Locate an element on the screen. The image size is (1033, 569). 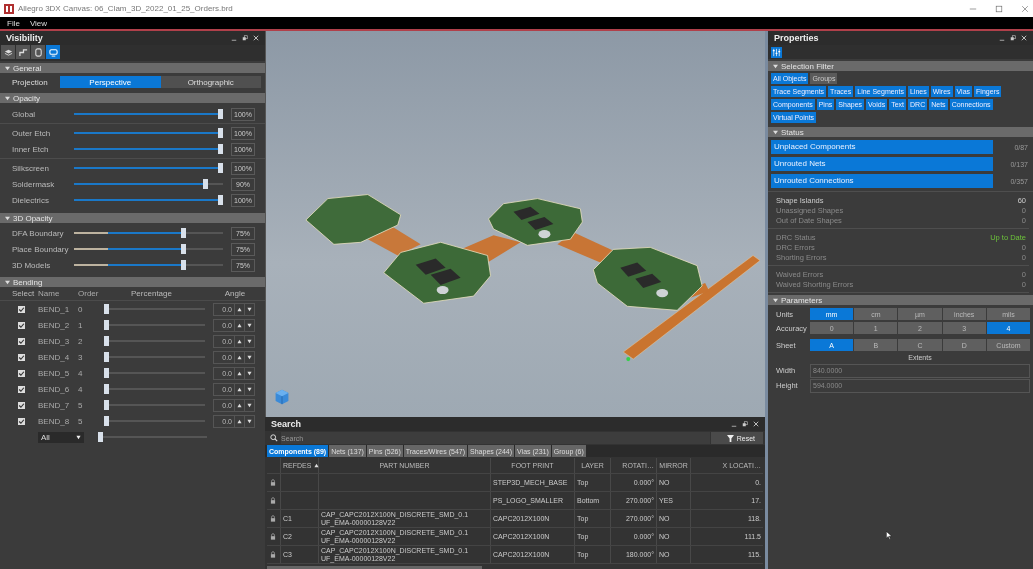
slider-label: Dielectrics is located at coordinates (31, 200).